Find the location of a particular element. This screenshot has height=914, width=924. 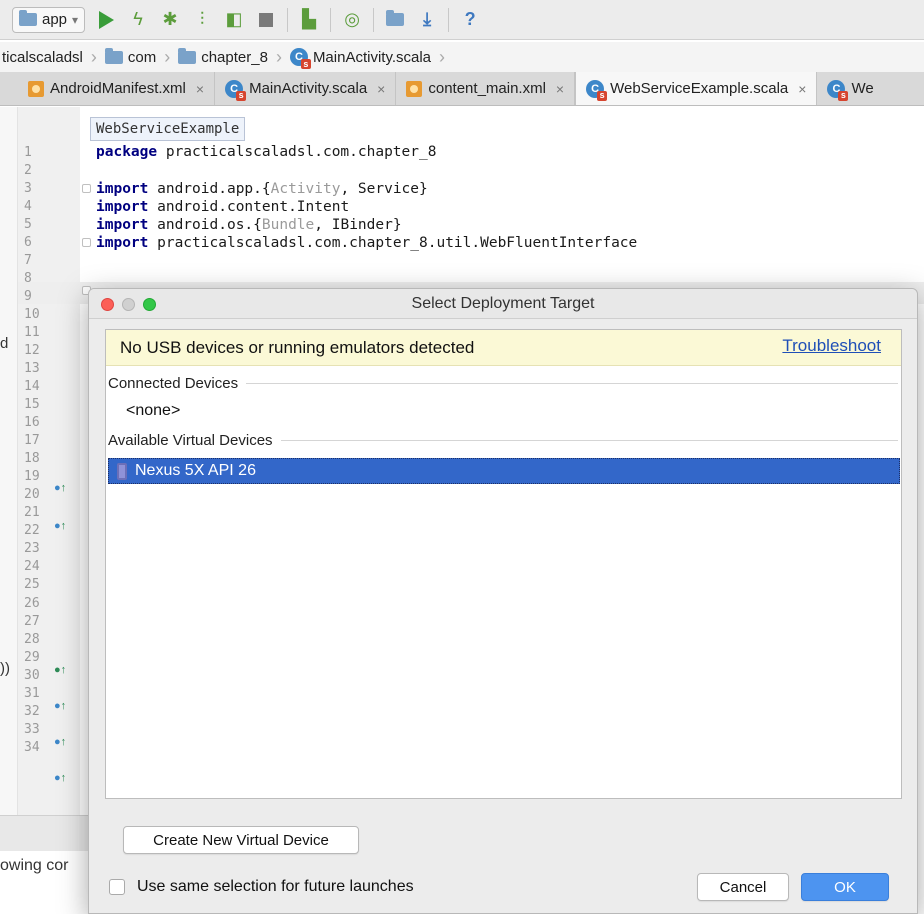

instant-run-button: ϟ is located at coordinates (138, 20).